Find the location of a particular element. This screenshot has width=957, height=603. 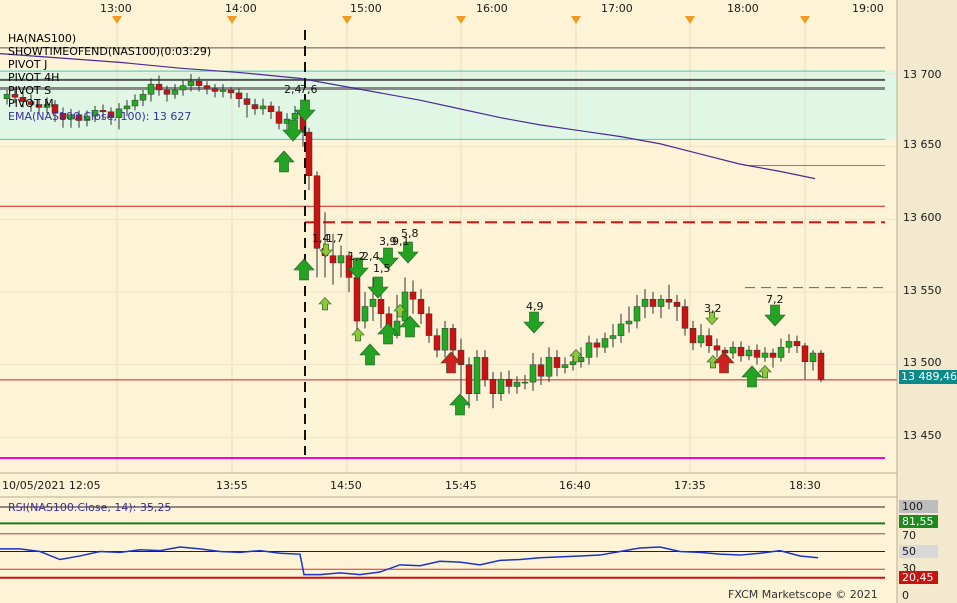

indicator-pivot-4h-label: PIVOT 4H is located at coordinates (33, 77).